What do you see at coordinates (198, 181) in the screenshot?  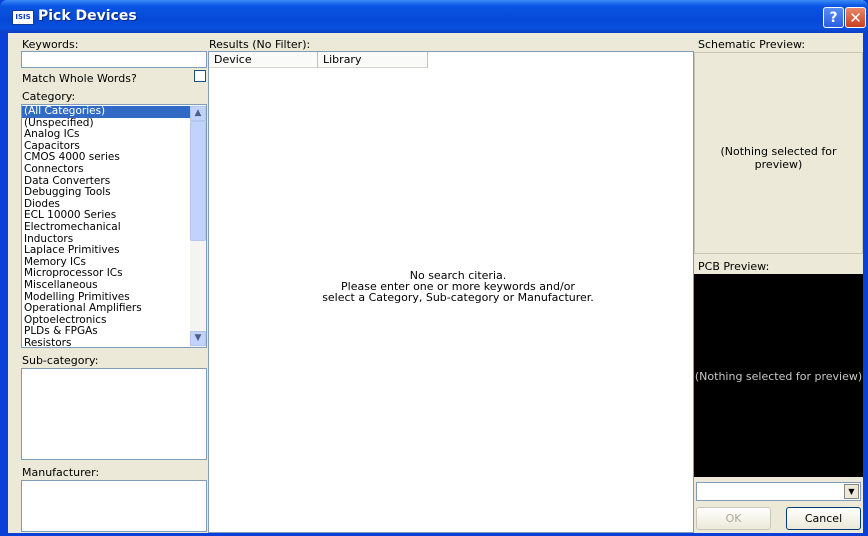 I see `scroll-thumb` at bounding box center [198, 181].